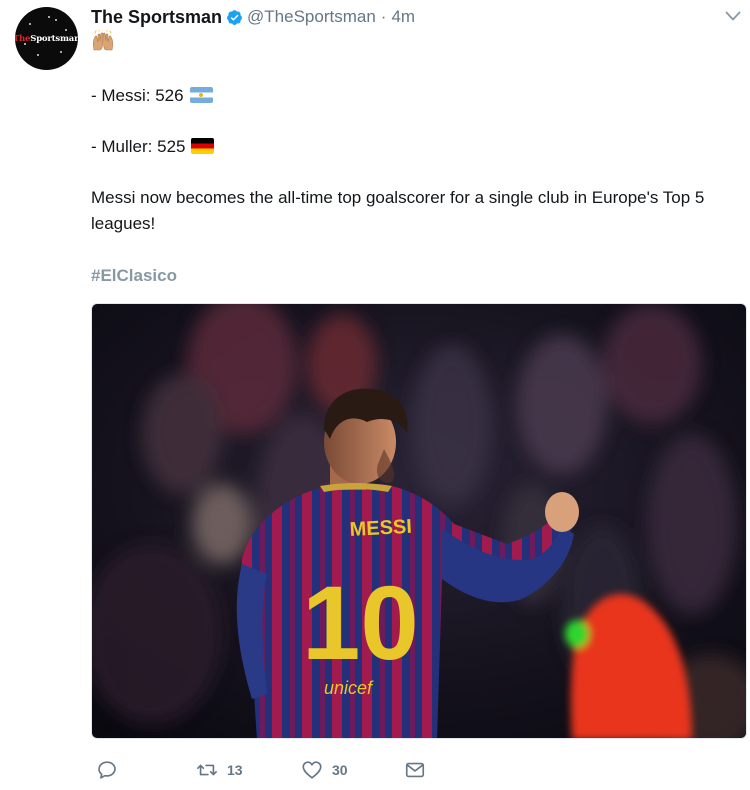  Describe the element at coordinates (324, 770) in the screenshot. I see `like-button: 30` at that location.